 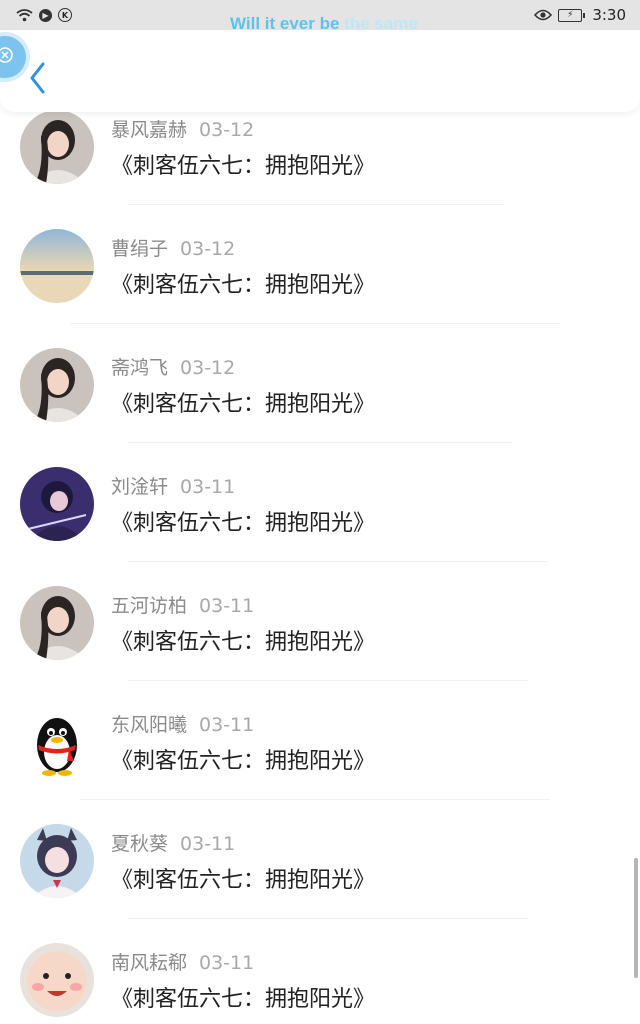 I want to click on close-icon, so click(x=6, y=57).